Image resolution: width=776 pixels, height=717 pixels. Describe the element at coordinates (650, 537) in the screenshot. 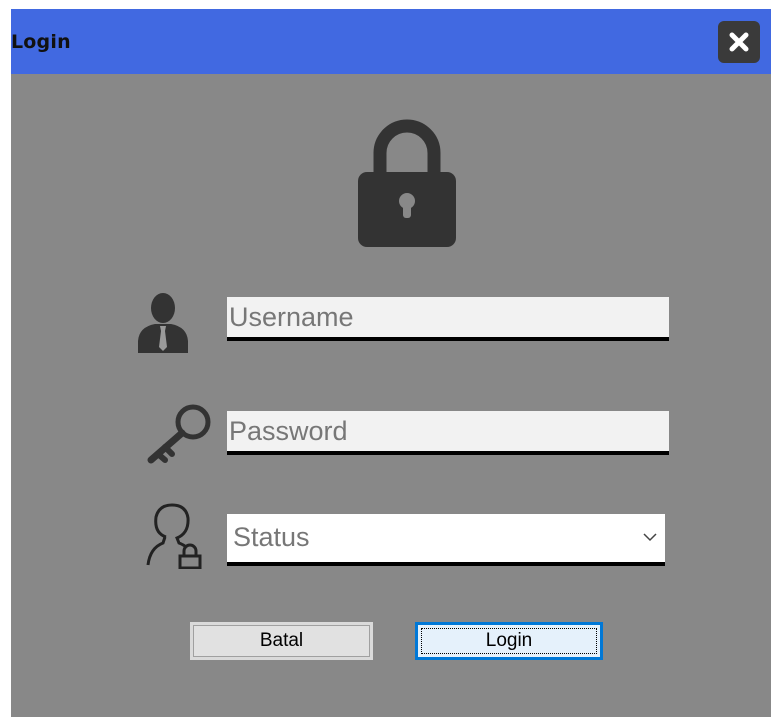

I see `chevron-down-icon` at that location.